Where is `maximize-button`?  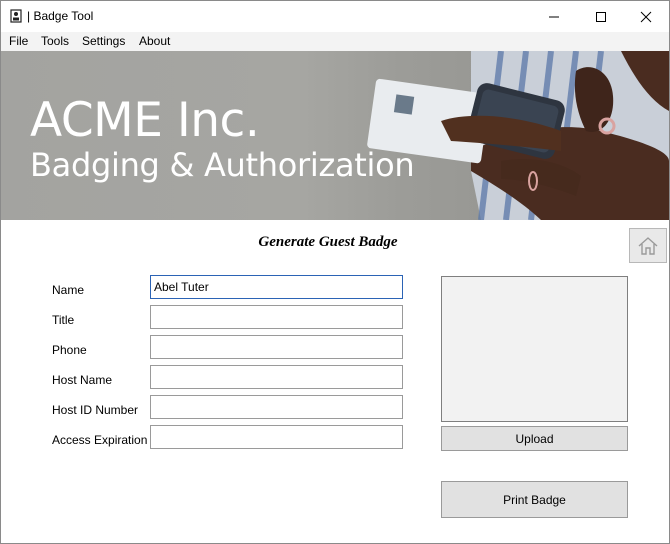
maximize-button is located at coordinates (601, 16).